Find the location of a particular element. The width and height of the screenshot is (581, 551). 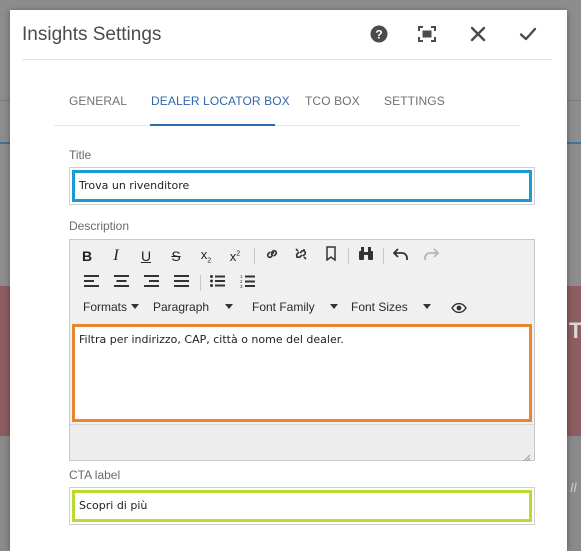

align-right-button is located at coordinates (151, 283).